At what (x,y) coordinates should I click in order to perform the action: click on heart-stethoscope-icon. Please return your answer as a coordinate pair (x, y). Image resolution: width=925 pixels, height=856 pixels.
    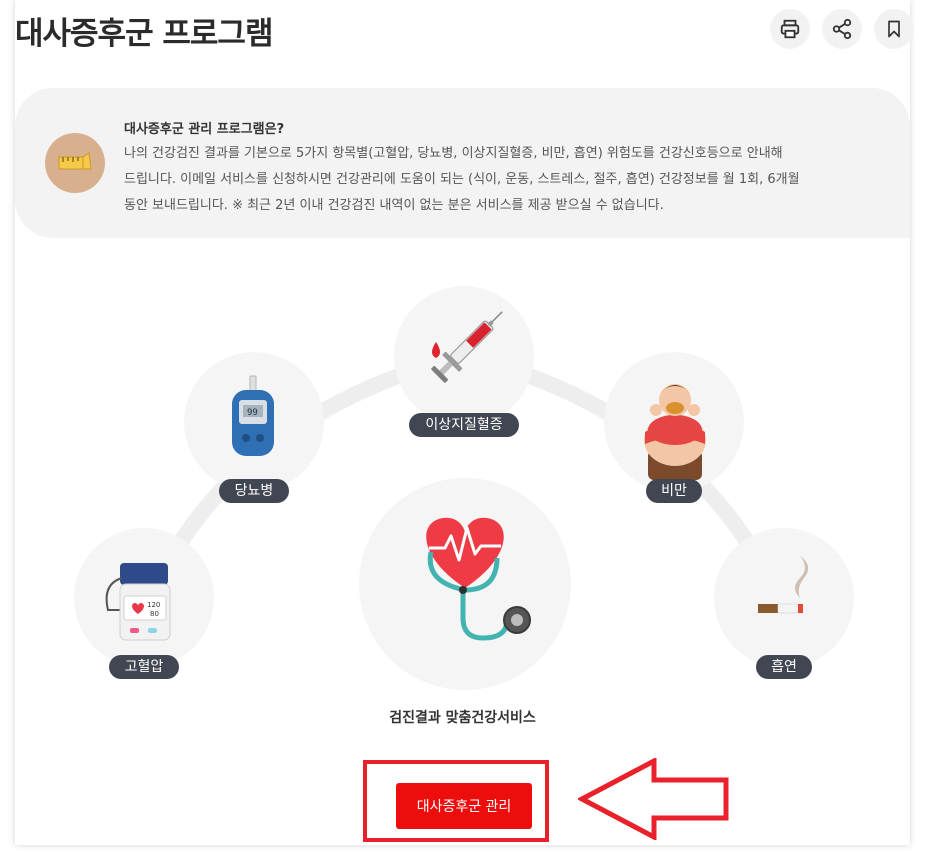
    Looking at the image, I should click on (478, 579).